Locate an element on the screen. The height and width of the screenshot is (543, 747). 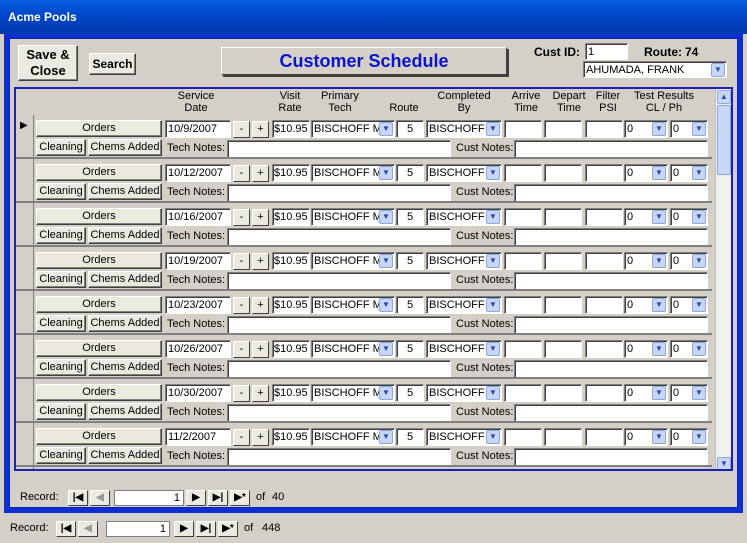
subform-record-current: 1 is located at coordinates (149, 498).